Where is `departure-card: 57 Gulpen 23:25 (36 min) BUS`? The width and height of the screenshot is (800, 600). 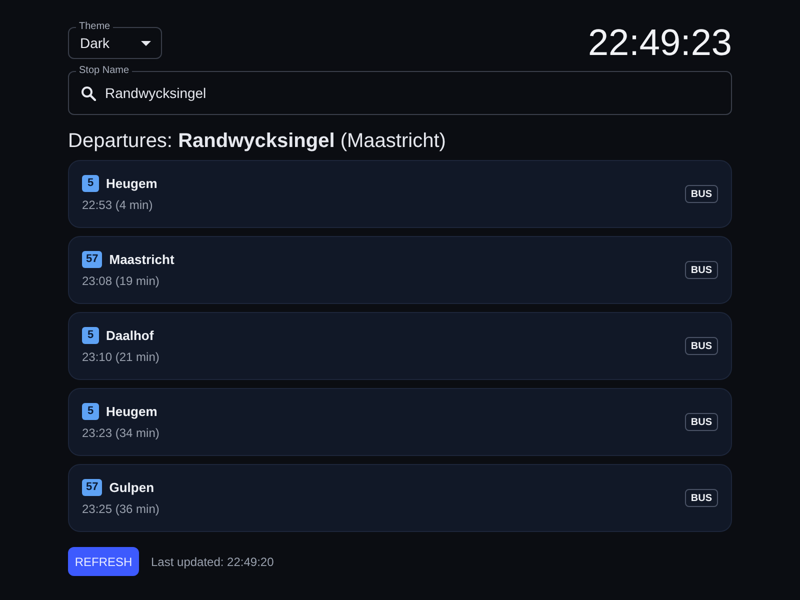 departure-card: 57 Gulpen 23:25 (36 min) BUS is located at coordinates (400, 498).